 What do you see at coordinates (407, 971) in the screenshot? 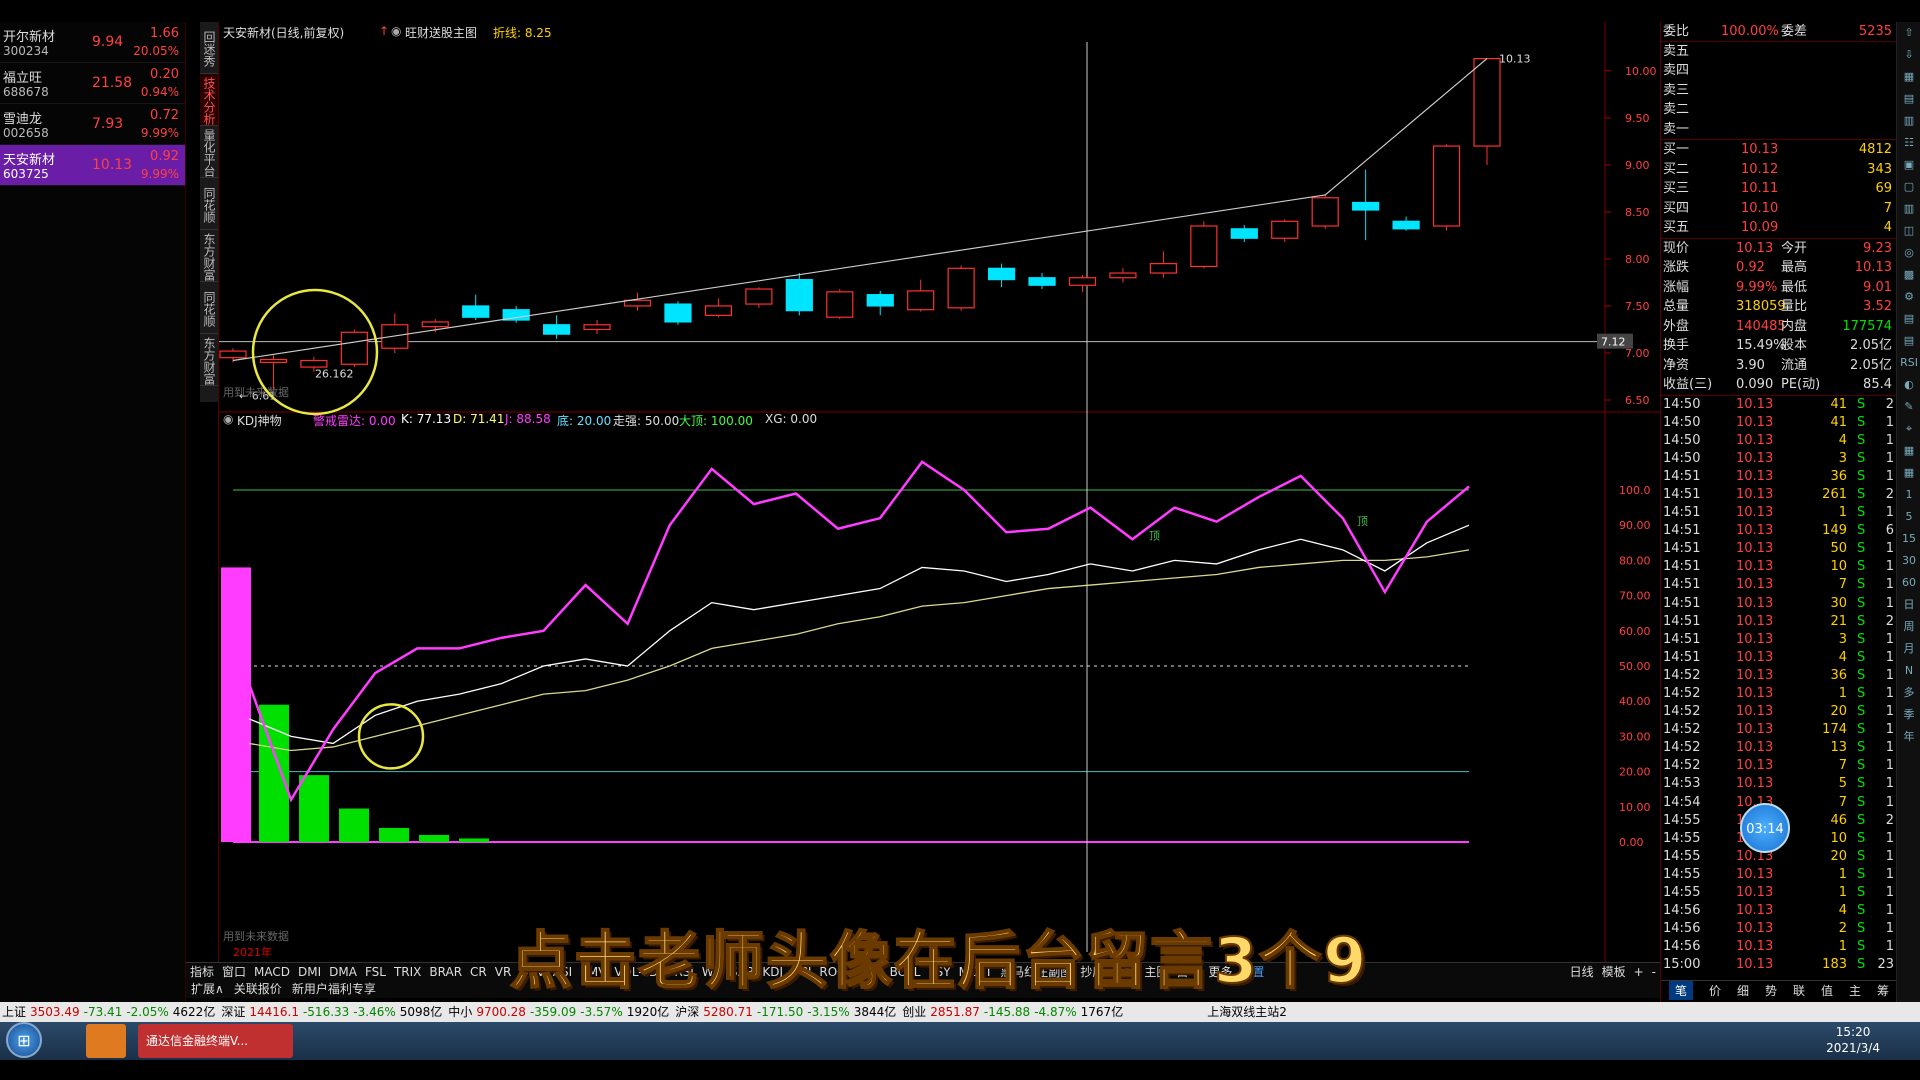
I see `indicator-tab: TRIX` at bounding box center [407, 971].